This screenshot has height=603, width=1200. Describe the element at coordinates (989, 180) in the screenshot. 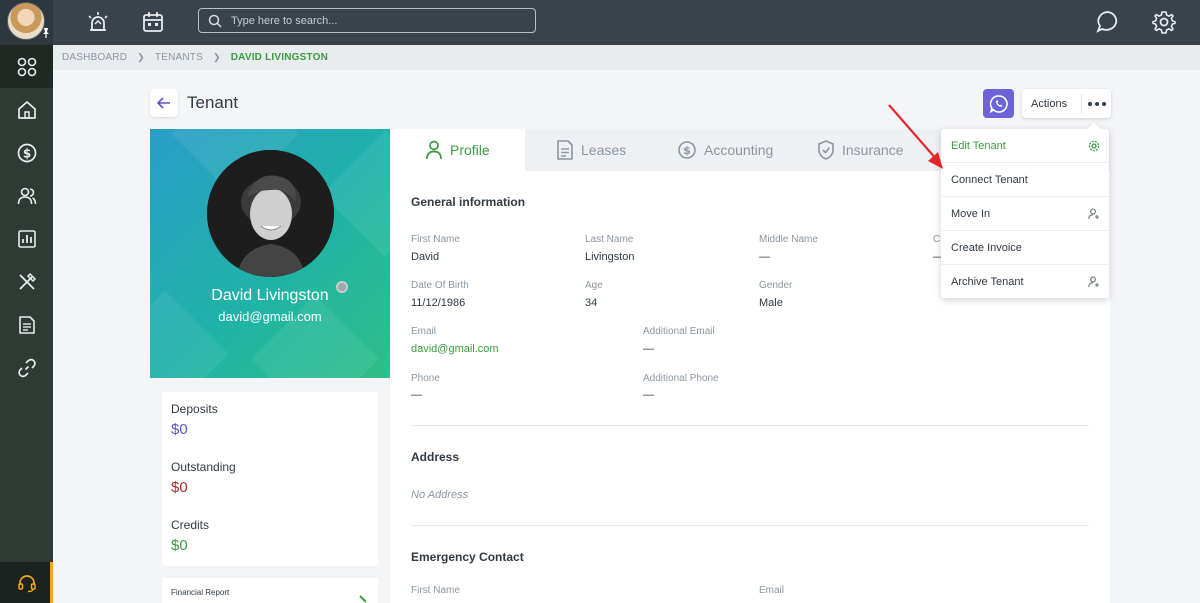

I see `menu-item-connect-tenant-label: Connect Tenant` at that location.